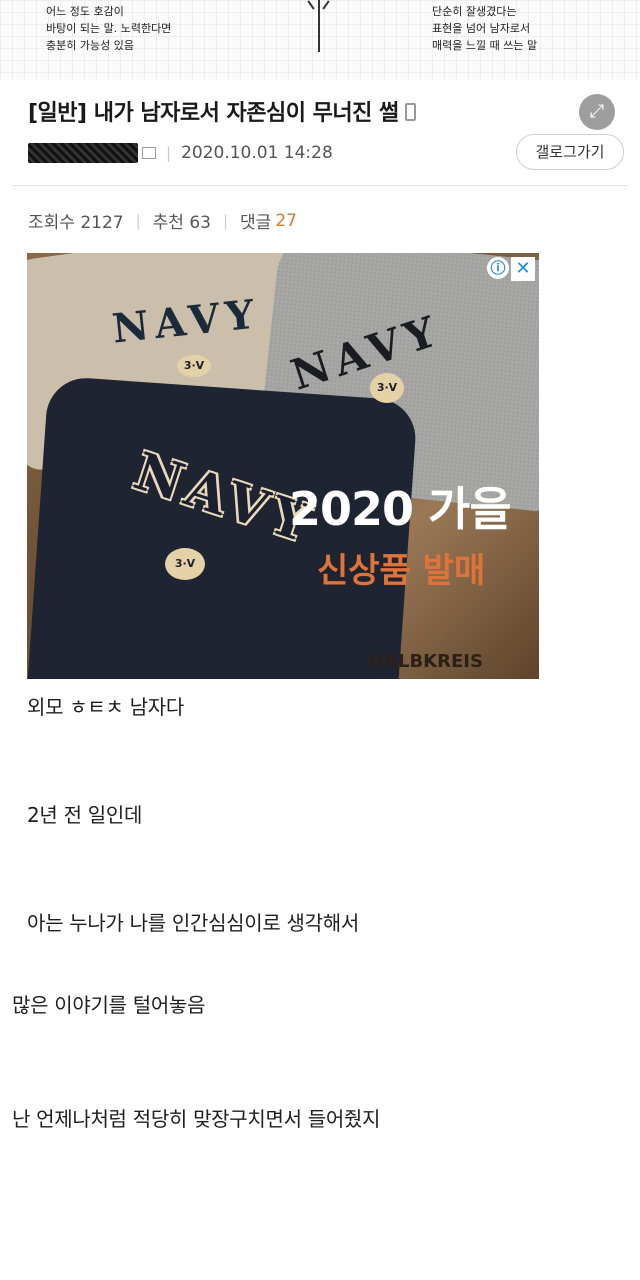 The height and width of the screenshot is (1280, 640). What do you see at coordinates (85, 11) in the screenshot?
I see `strip-left-line: 어느 정도 호감이` at bounding box center [85, 11].